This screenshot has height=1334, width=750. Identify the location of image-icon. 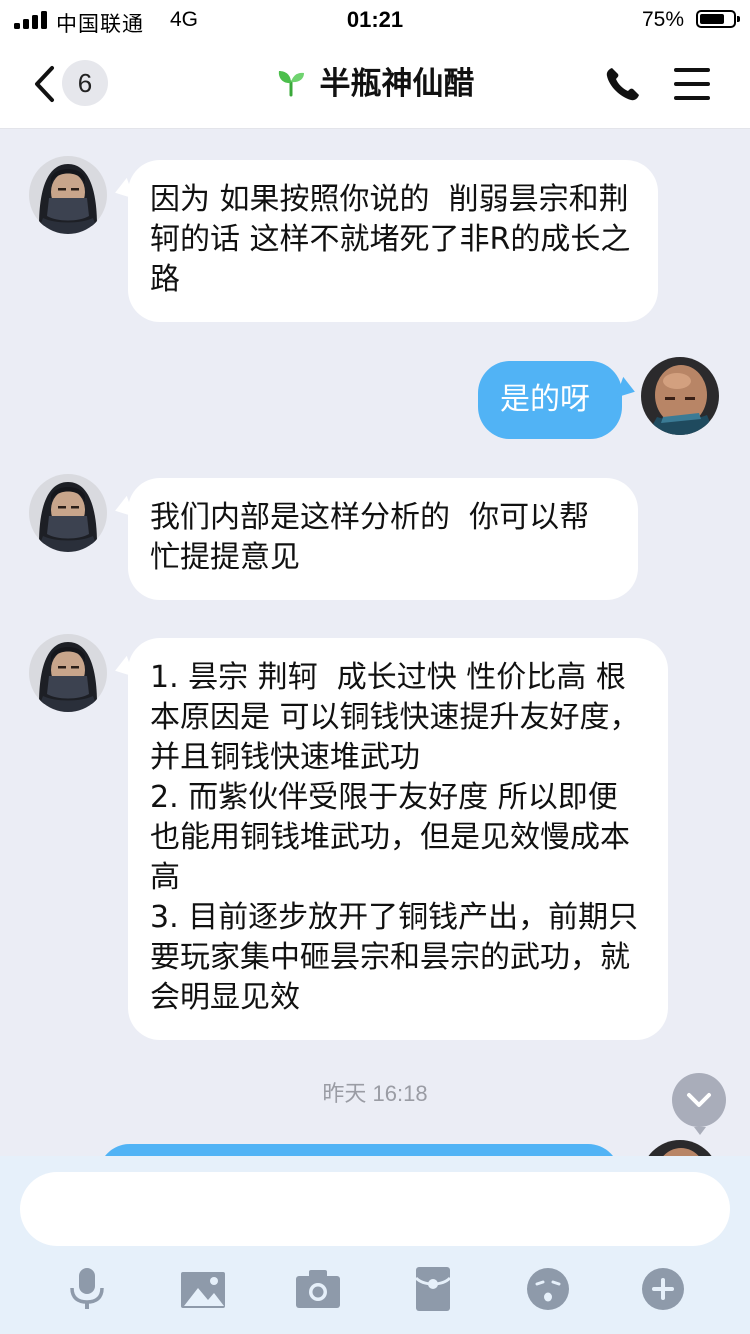
(203, 1290).